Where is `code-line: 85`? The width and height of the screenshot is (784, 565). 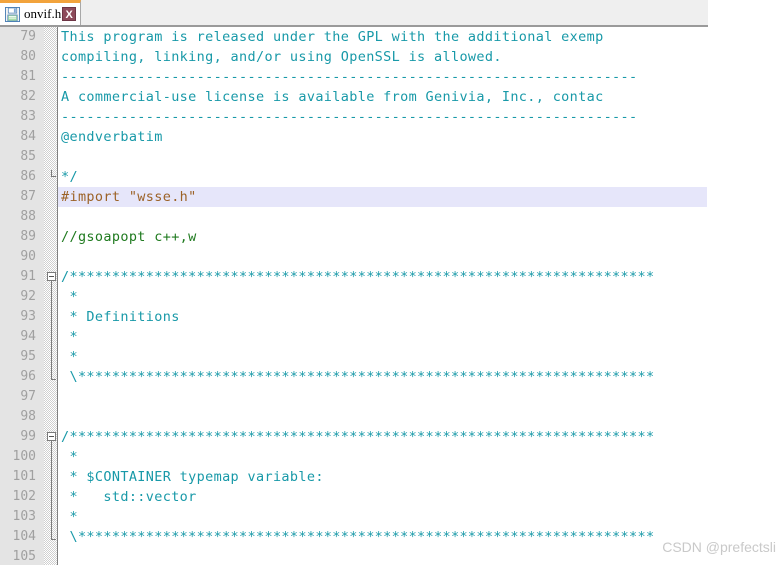 code-line: 85 is located at coordinates (392, 157).